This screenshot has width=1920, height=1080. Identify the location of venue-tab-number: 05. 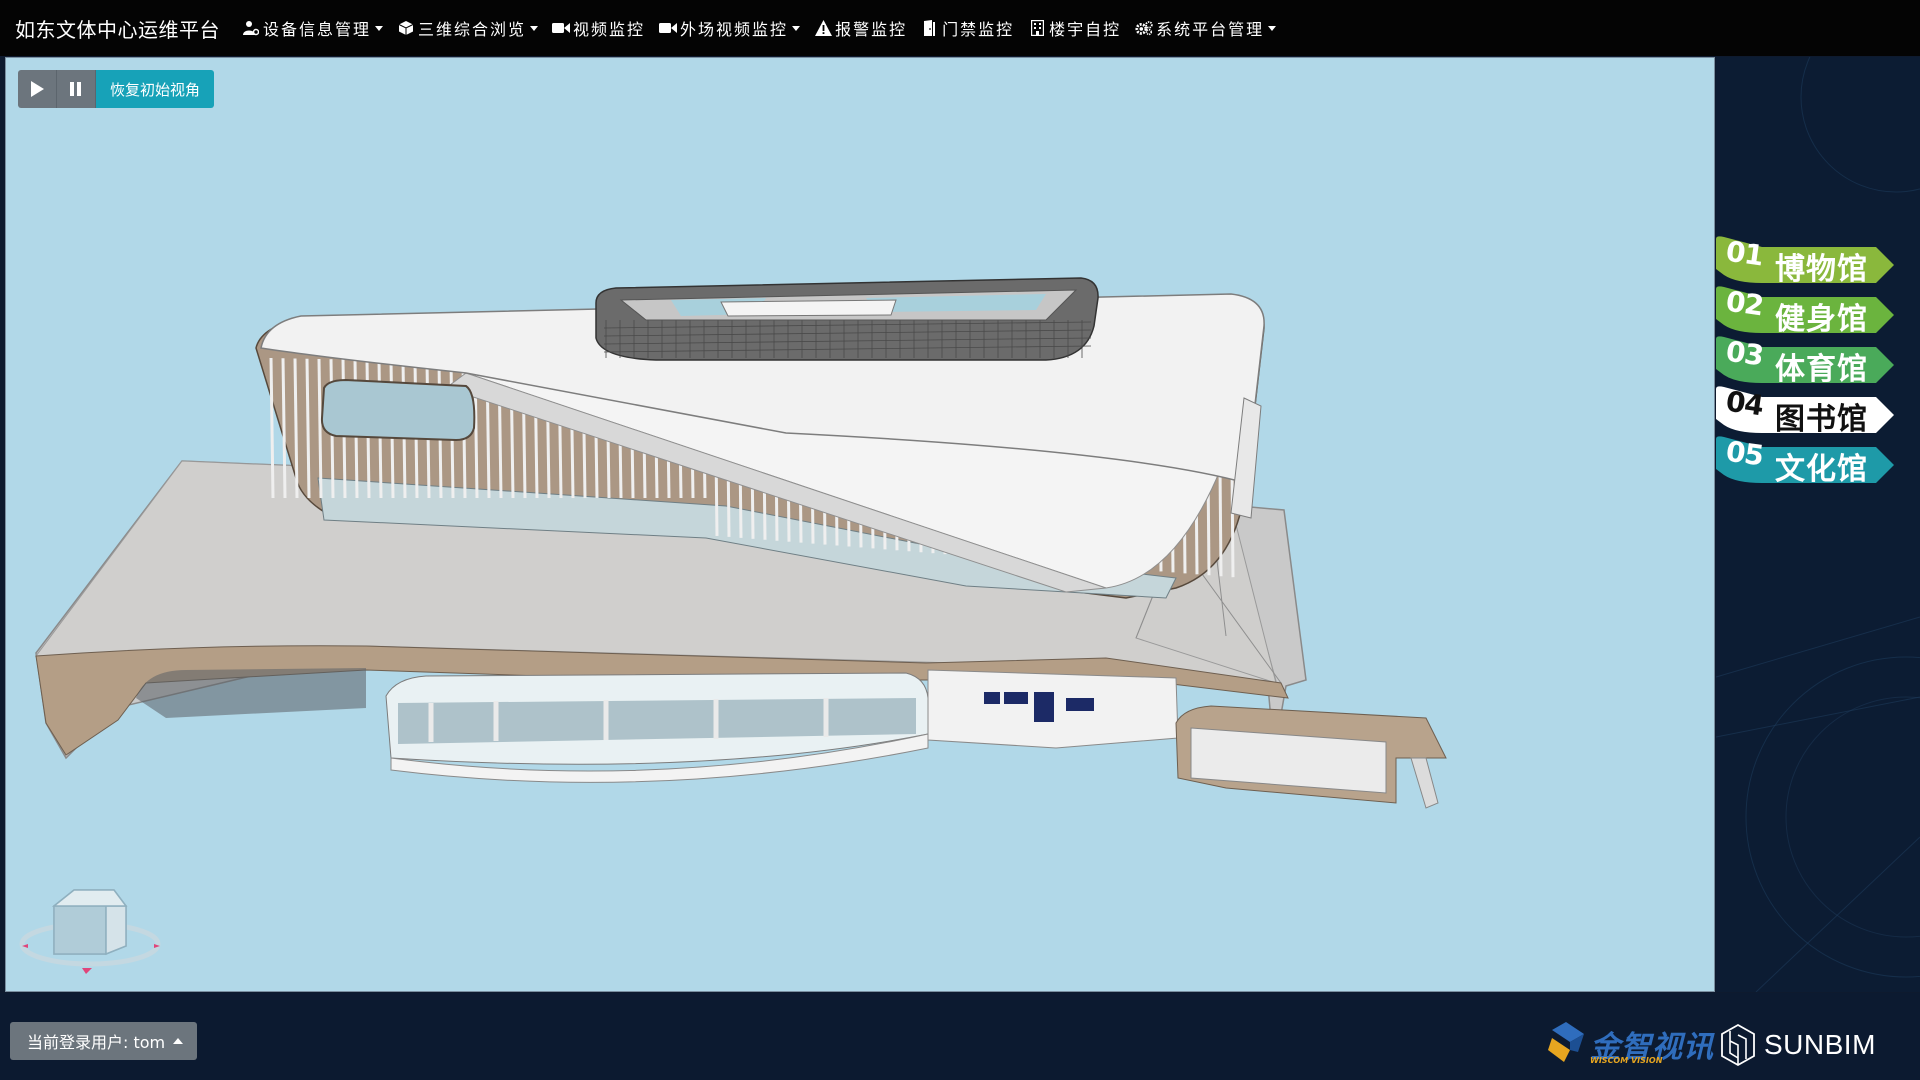
(1744, 453).